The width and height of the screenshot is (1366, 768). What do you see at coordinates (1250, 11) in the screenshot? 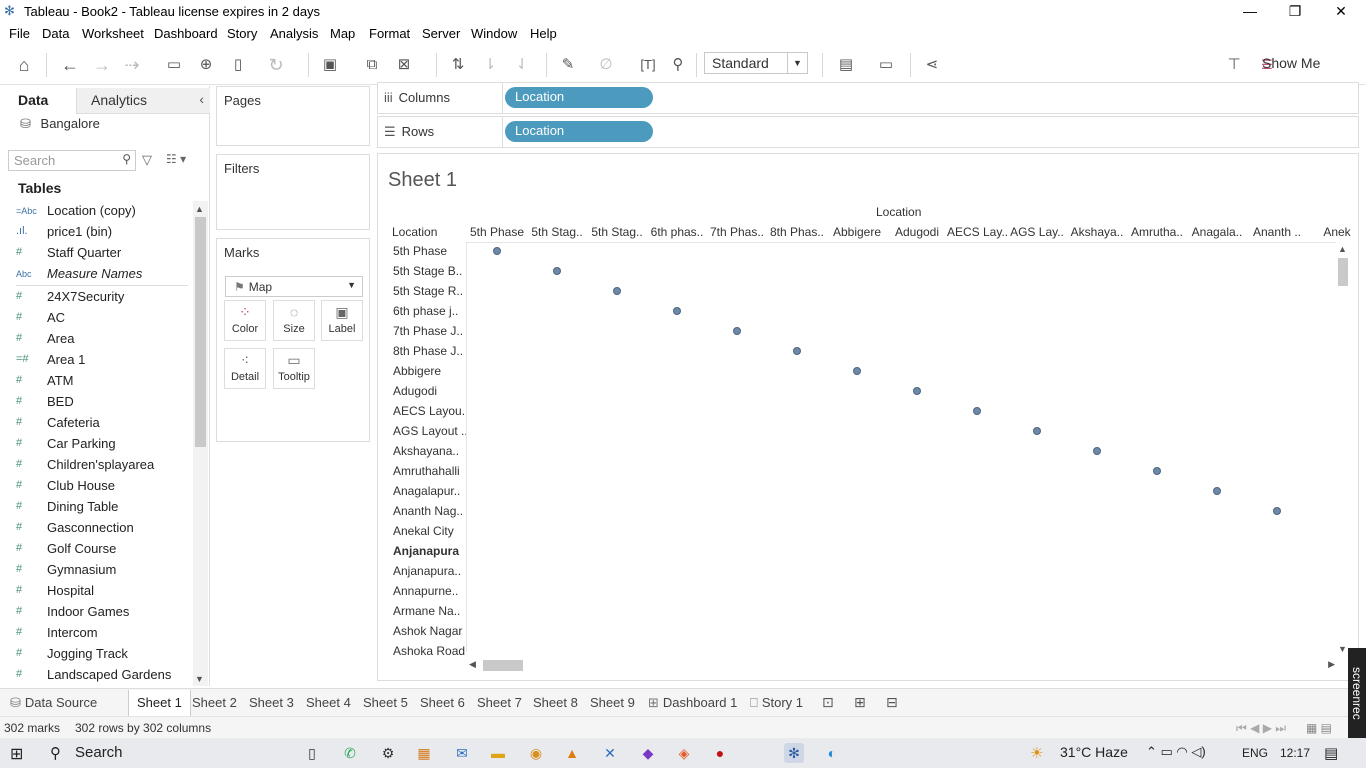
I see `minimize-button: —` at bounding box center [1250, 11].